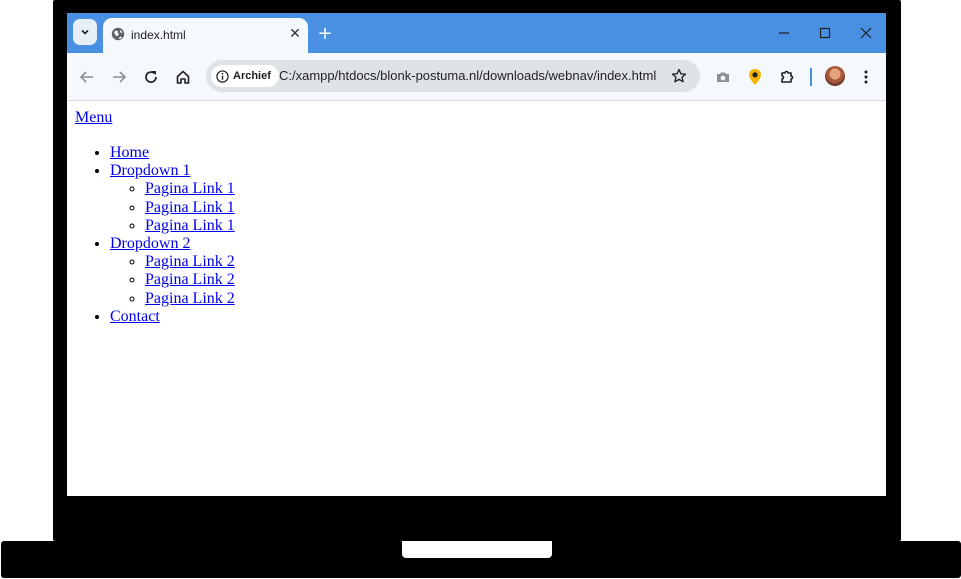  Describe the element at coordinates (811, 77) in the screenshot. I see `toolbar-separator` at that location.